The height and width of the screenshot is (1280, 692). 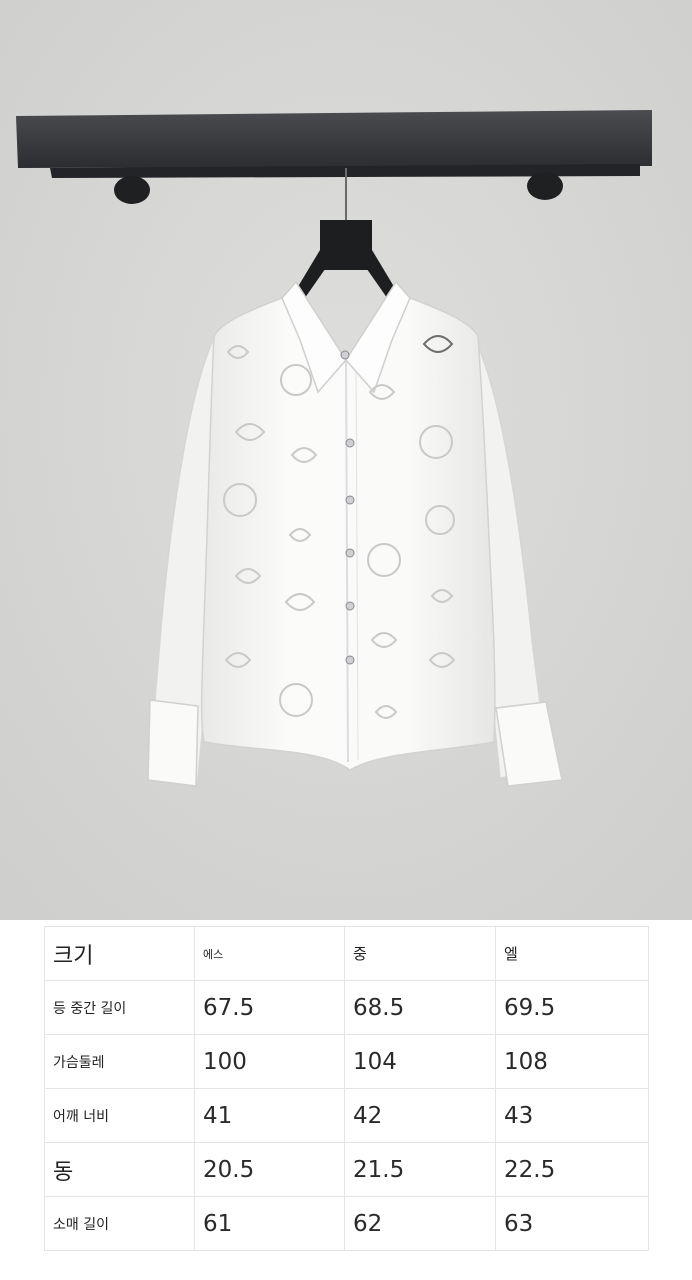 I want to click on table-cell: 63, so click(x=572, y=1223).